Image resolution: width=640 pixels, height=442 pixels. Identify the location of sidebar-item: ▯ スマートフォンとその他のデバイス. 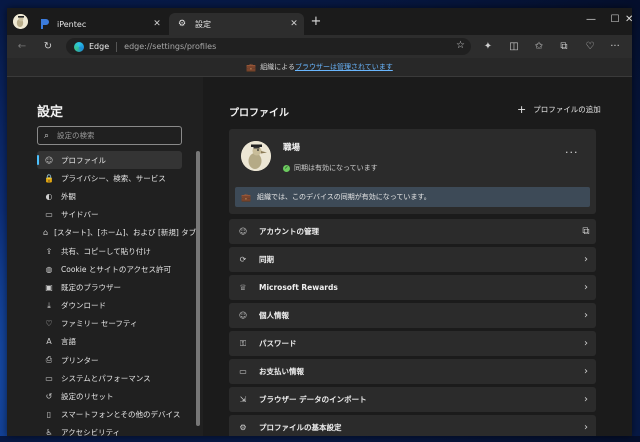
(109, 415).